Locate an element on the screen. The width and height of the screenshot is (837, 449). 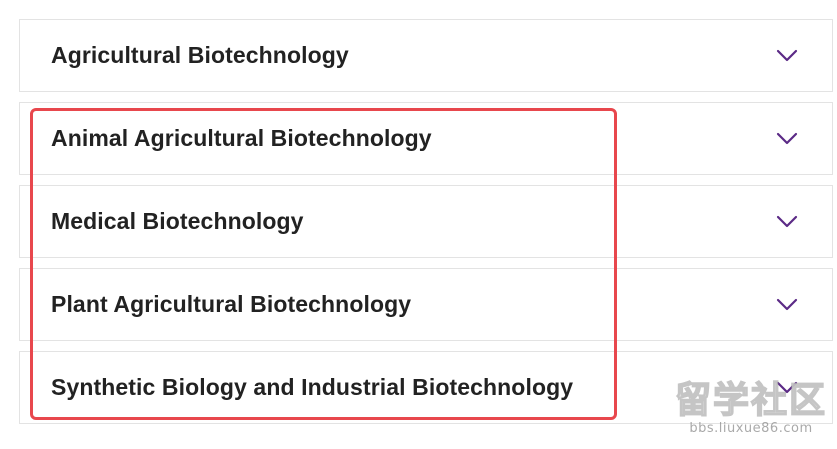
accordion-item-label: Medical Biotechnology is located at coordinates (177, 221).